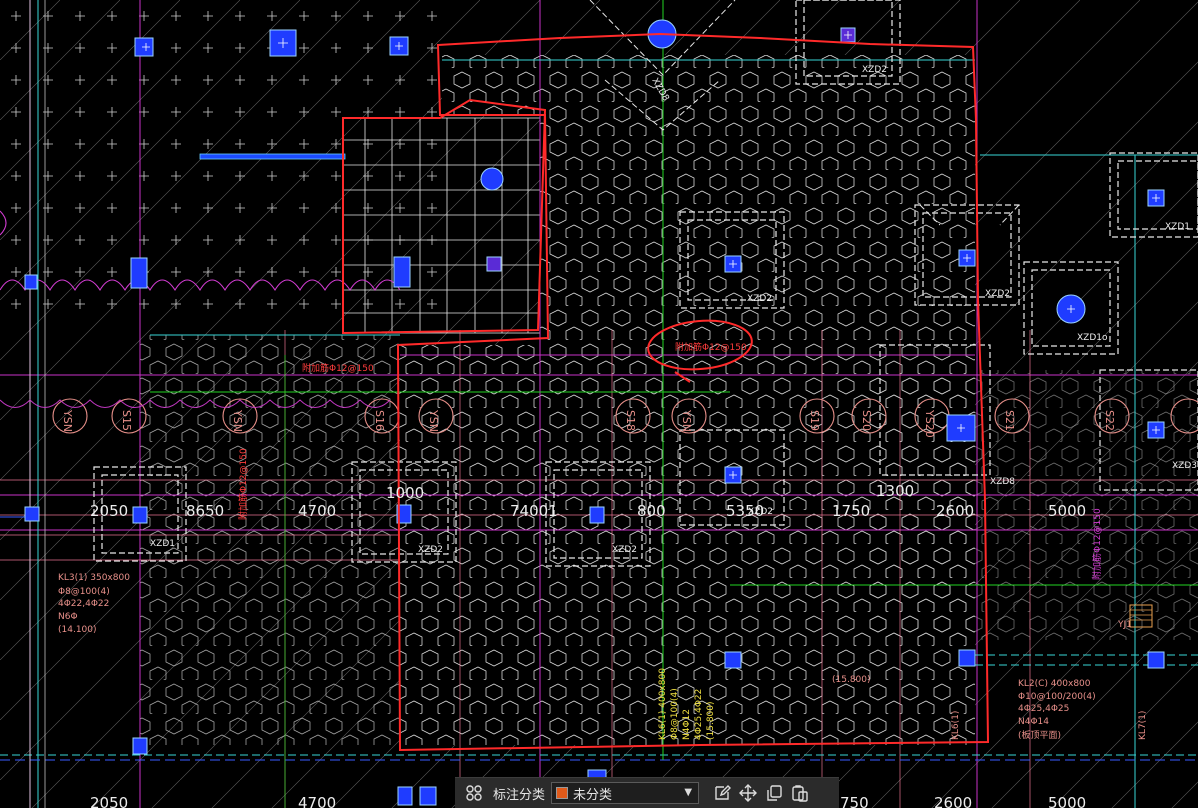 This screenshot has height=808, width=1198. Describe the element at coordinates (519, 795) in the screenshot. I see `category-label: 标注分类` at that location.